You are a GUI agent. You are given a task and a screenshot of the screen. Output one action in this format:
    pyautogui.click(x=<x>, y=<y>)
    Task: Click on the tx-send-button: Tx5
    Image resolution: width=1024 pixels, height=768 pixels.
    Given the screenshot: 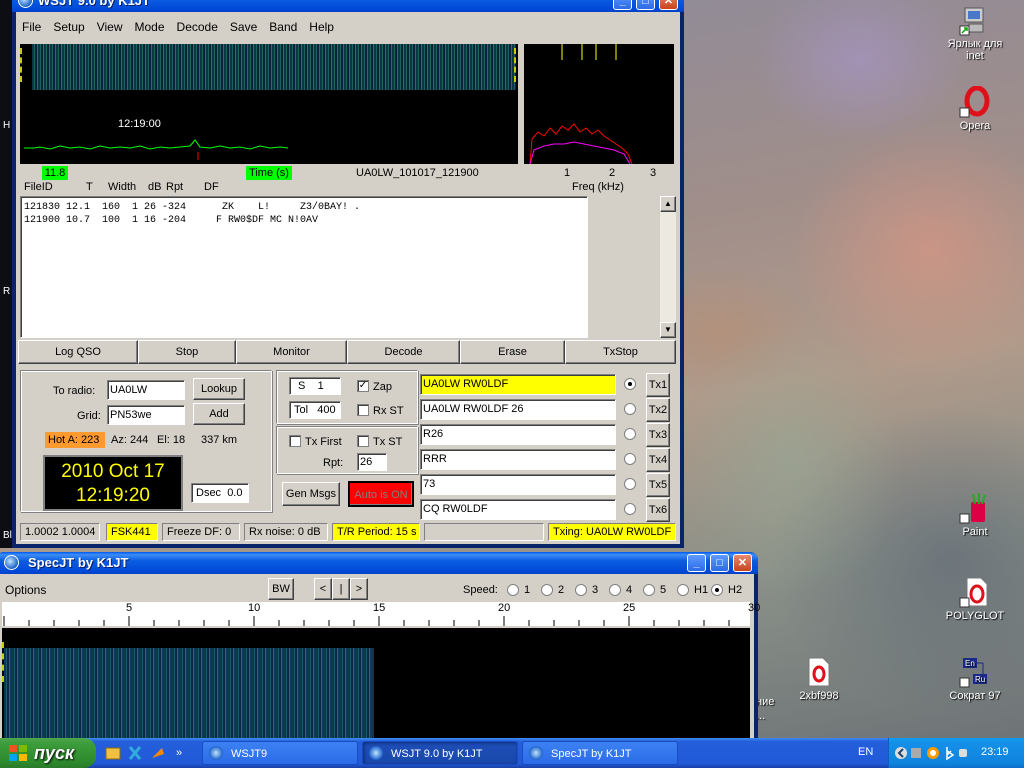 What is the action you would take?
    pyautogui.click(x=658, y=485)
    